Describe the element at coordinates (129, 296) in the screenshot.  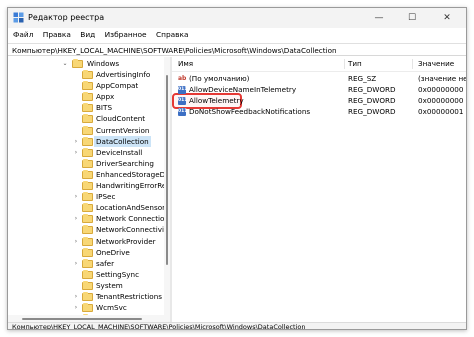
I see `tree-item-label: TenantRestrictions` at that location.